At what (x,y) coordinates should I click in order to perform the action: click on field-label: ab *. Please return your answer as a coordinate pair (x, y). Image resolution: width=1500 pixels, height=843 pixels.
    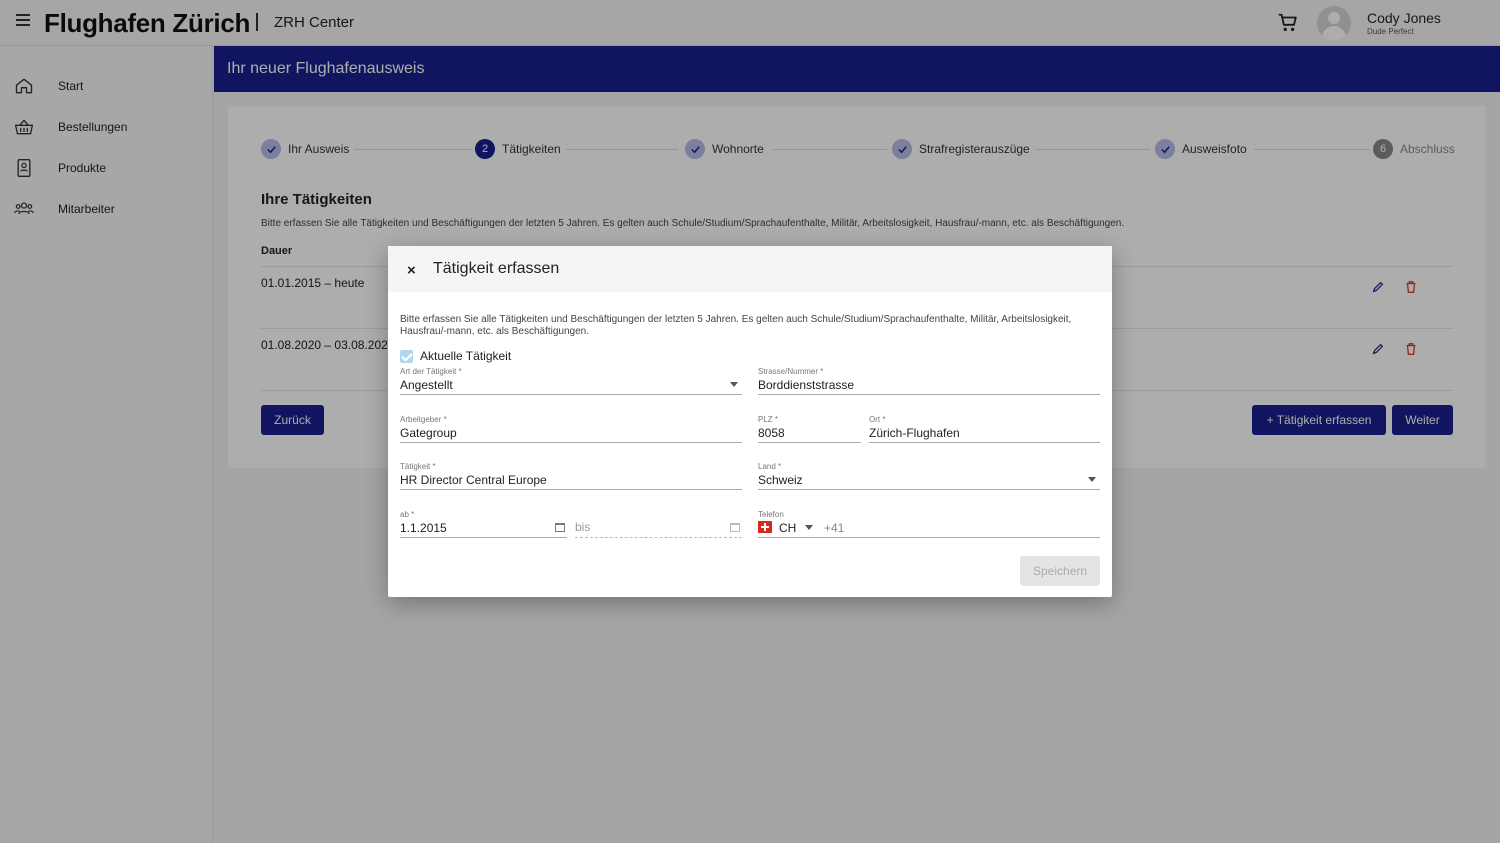
    Looking at the image, I should click on (407, 514).